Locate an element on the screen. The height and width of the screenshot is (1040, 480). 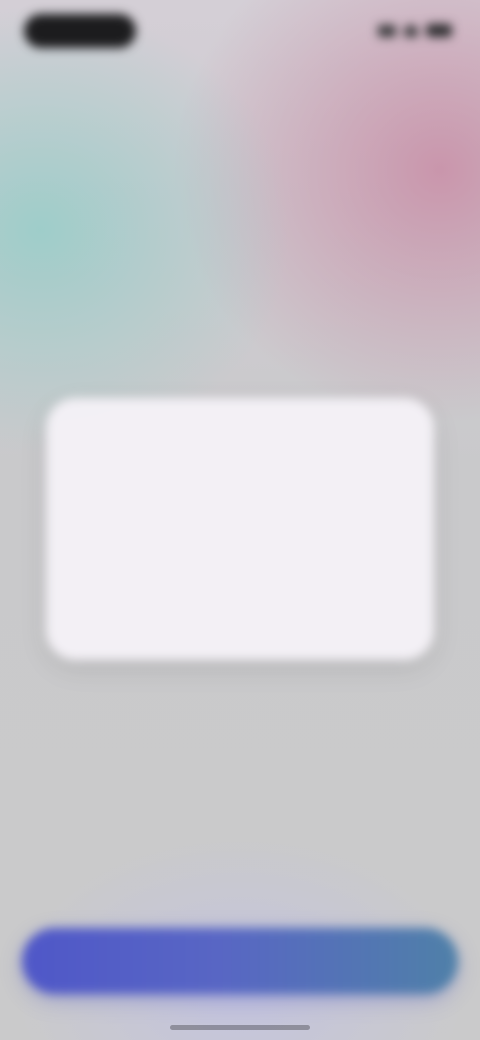
home-indicator is located at coordinates (240, 1027).